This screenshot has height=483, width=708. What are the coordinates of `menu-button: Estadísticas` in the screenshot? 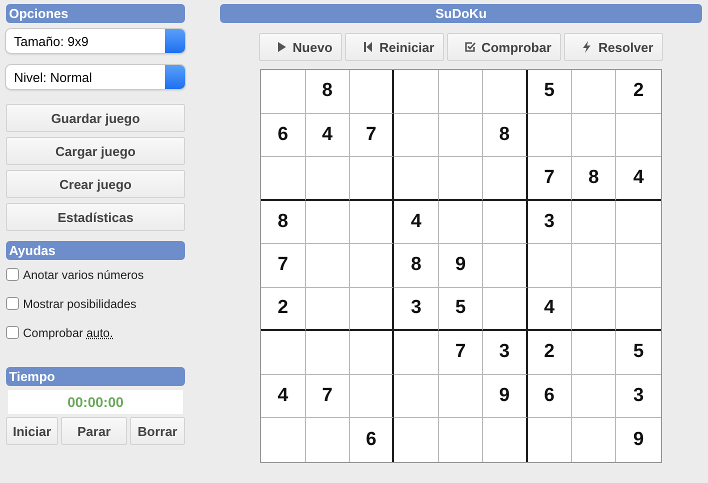 It's located at (95, 217).